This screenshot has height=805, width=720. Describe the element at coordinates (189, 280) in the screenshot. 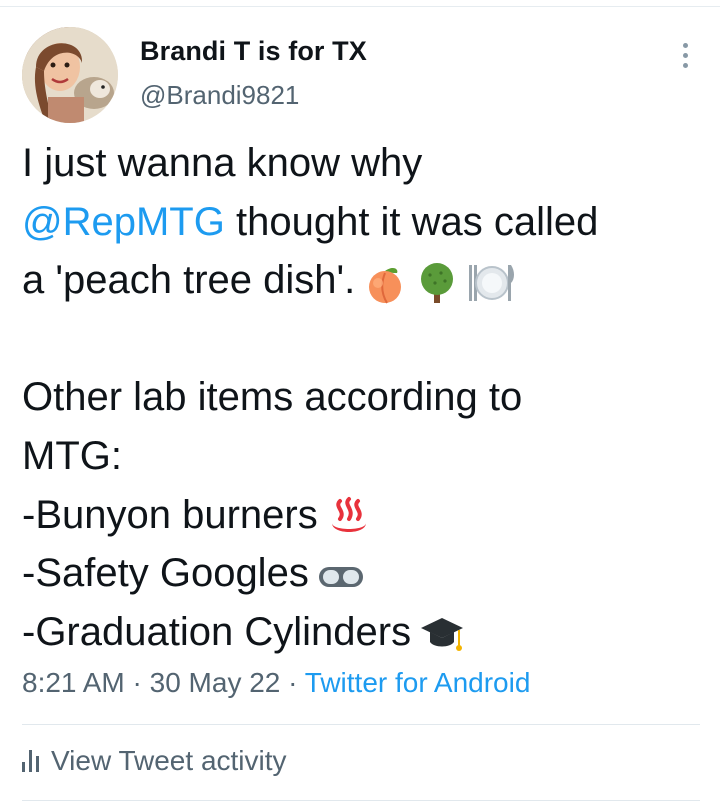

I see `tweet-line-3-text: a 'peach tree dish'.` at that location.